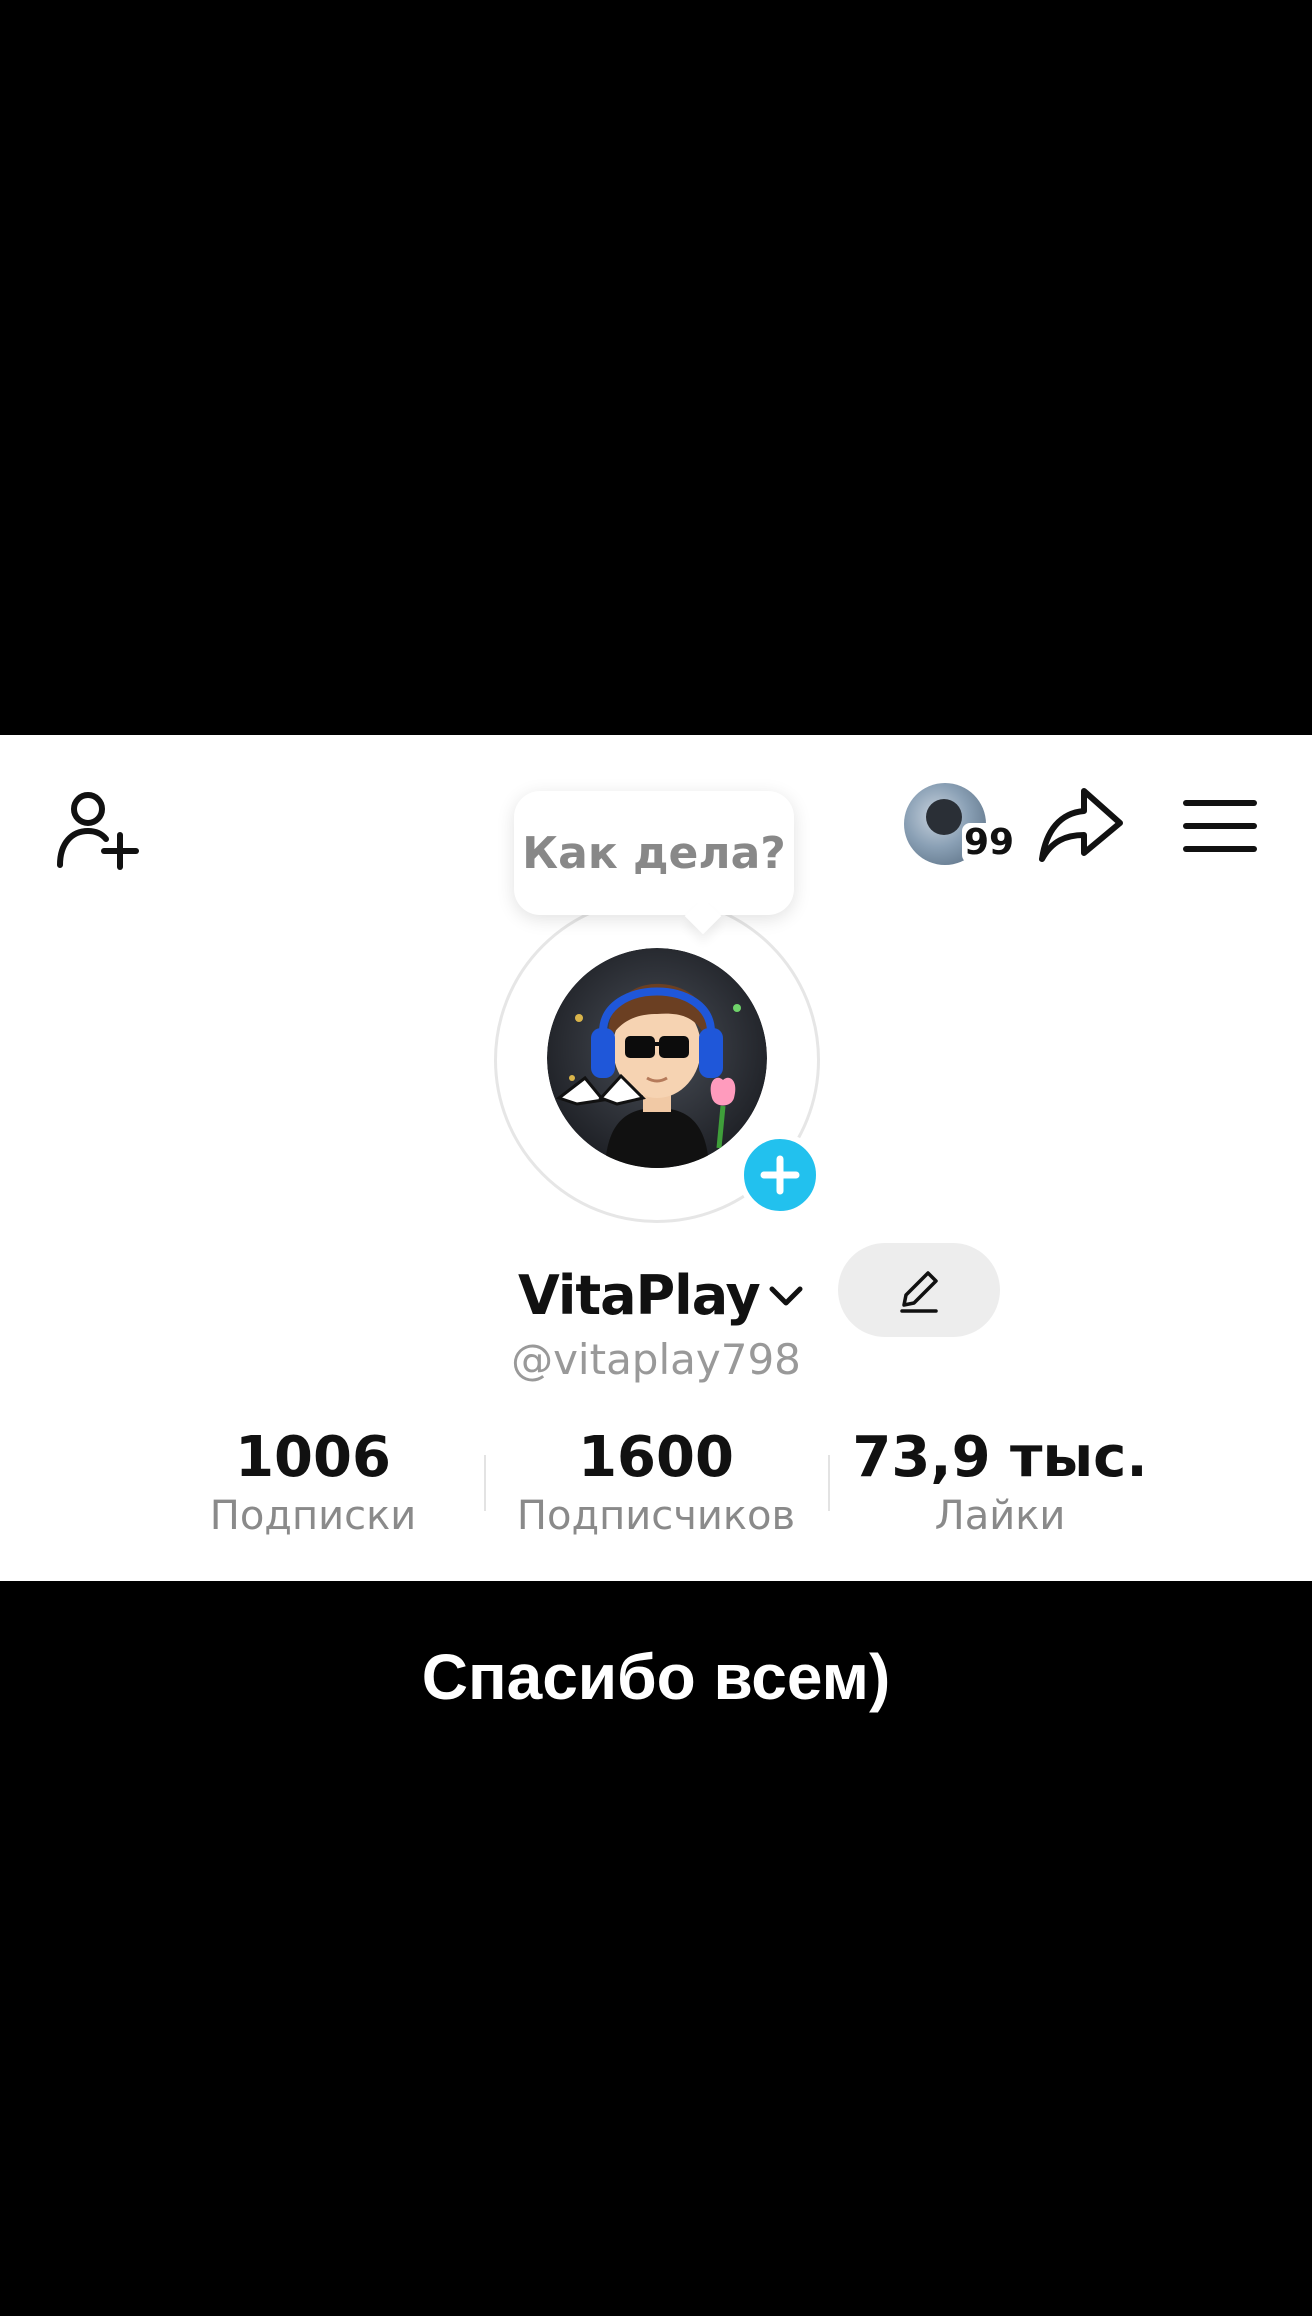 The height and width of the screenshot is (2316, 1312). What do you see at coordinates (989, 842) in the screenshot?
I see `visitors-count: 99` at bounding box center [989, 842].